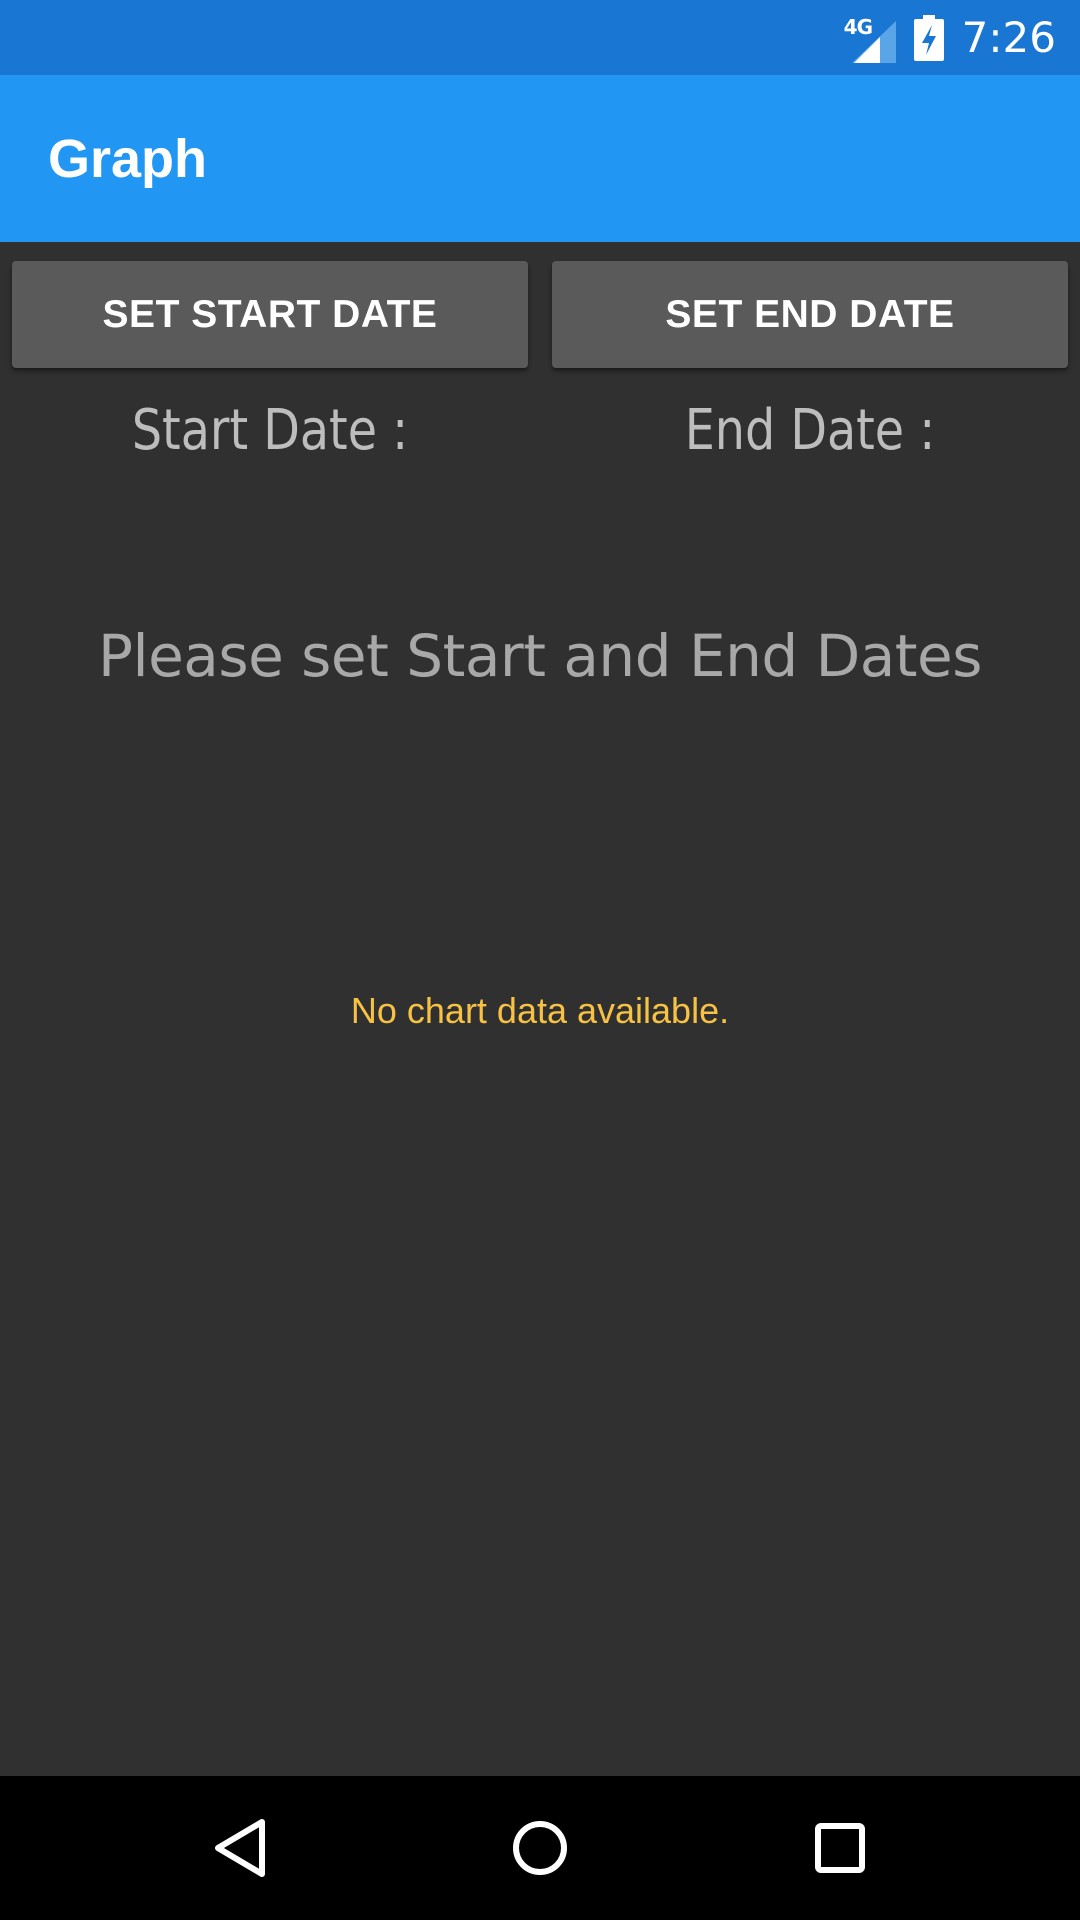  I want to click on recent-apps-icon, so click(840, 1848).